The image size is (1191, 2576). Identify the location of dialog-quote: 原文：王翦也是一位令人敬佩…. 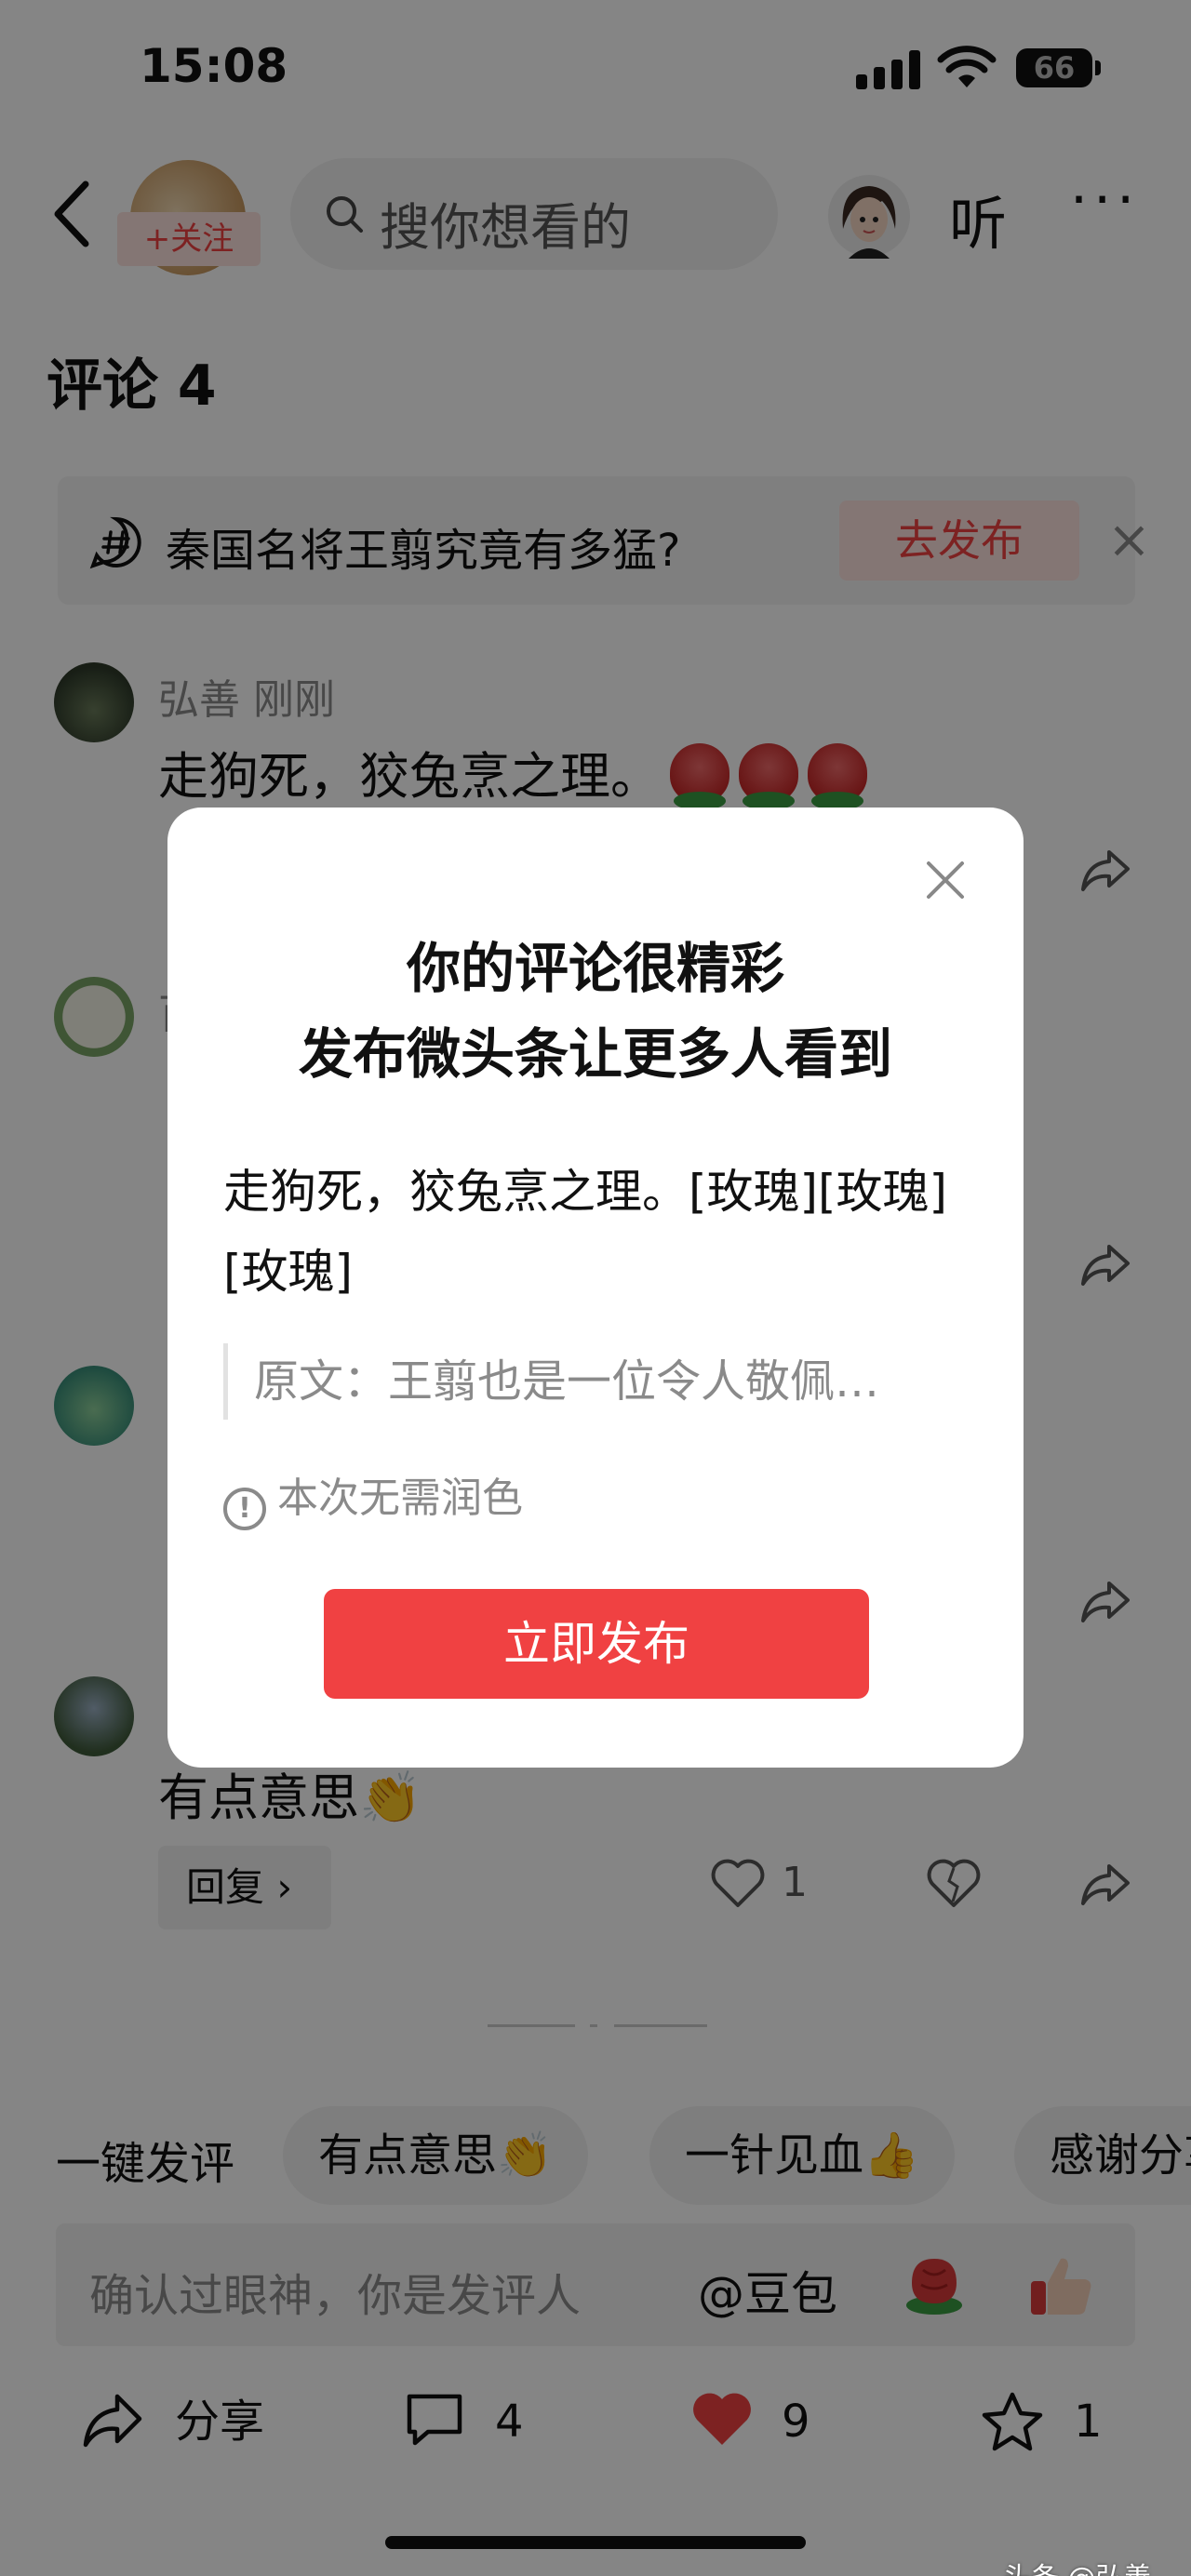
(595, 1381).